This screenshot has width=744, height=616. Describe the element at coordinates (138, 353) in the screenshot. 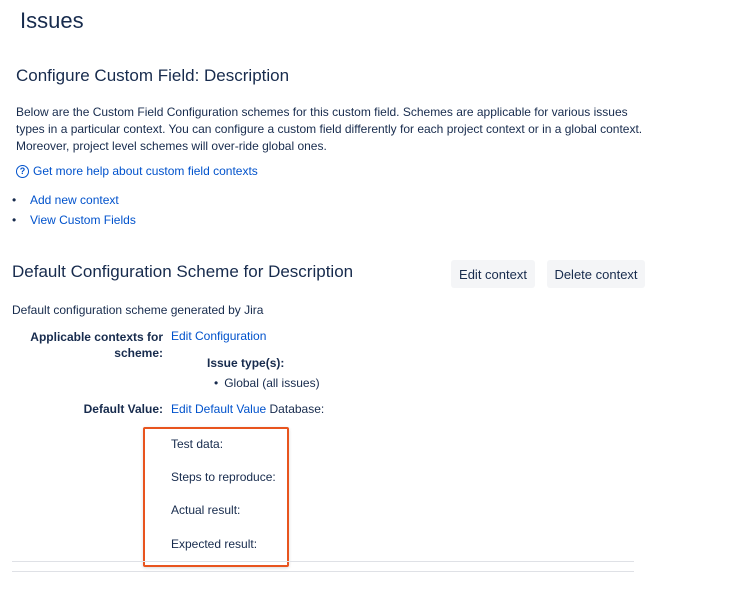

I see `applicable-contexts-label-line2: scheme:` at that location.